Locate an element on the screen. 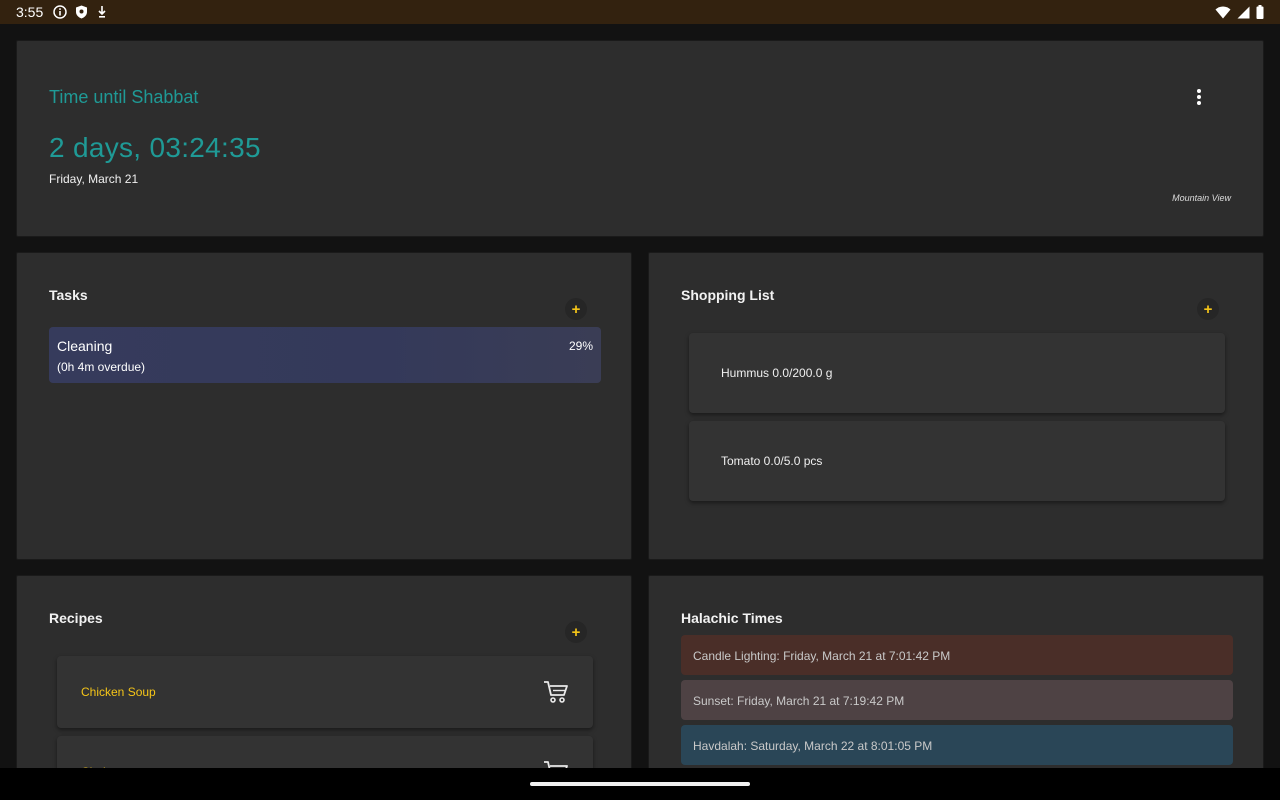 Image resolution: width=1280 pixels, height=800 pixels. info-icon is located at coordinates (60, 12).